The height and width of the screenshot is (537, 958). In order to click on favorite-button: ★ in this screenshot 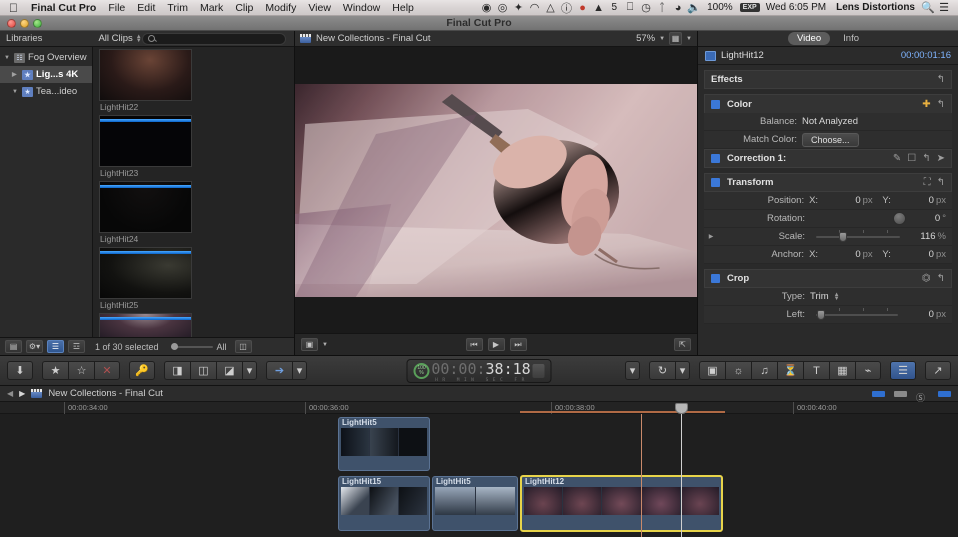, I will do `click(55, 370)`.